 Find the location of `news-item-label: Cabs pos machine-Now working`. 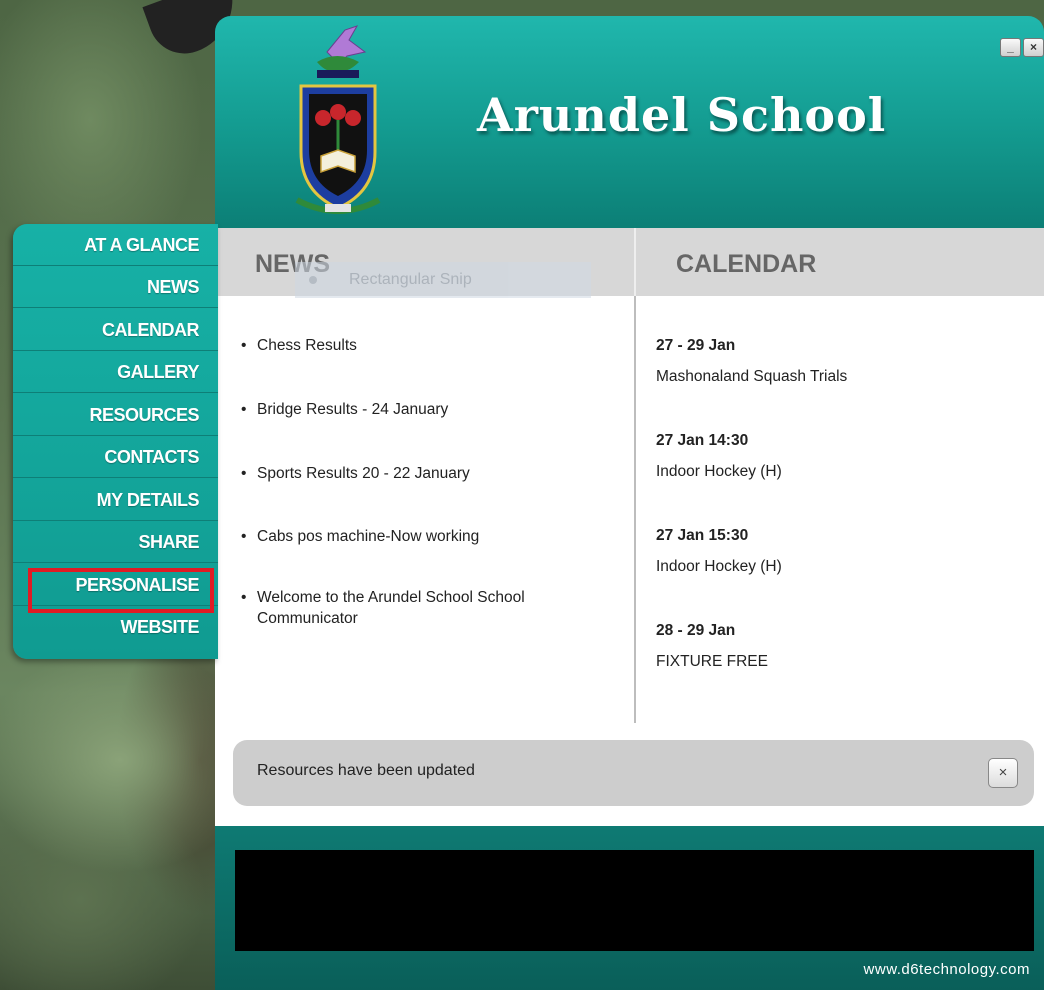

news-item-label: Cabs pos machine-Now working is located at coordinates (368, 536).